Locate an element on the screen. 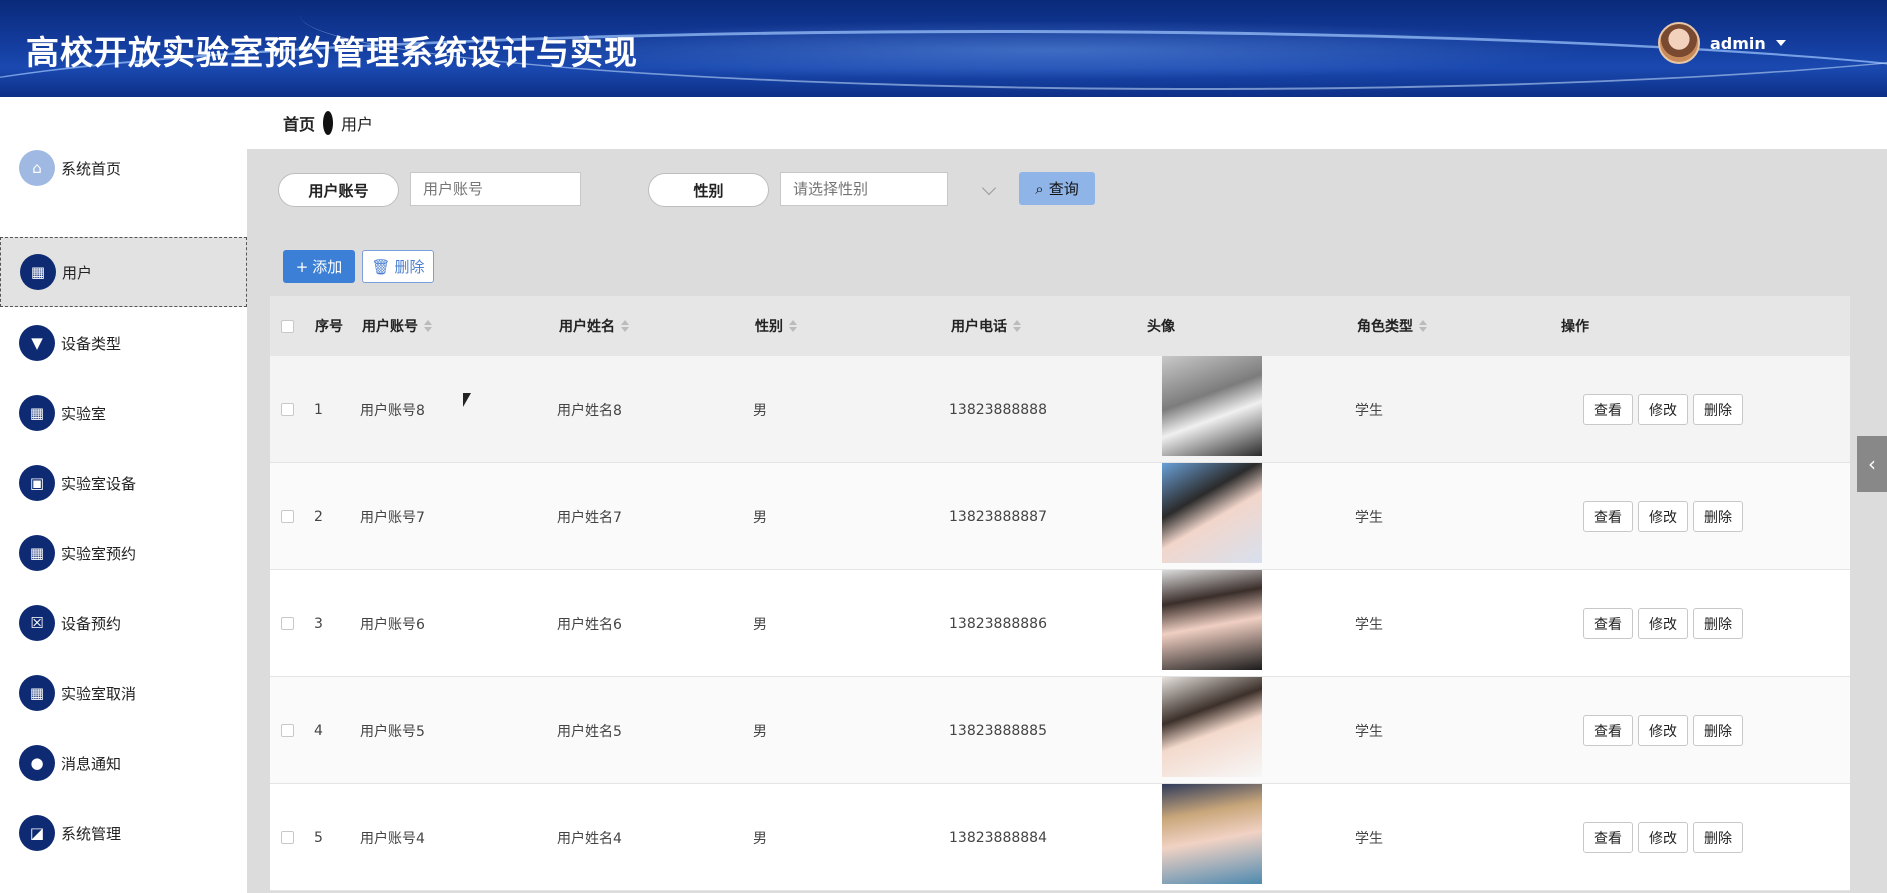 The height and width of the screenshot is (893, 1887). add-button: + 添加 is located at coordinates (319, 266).